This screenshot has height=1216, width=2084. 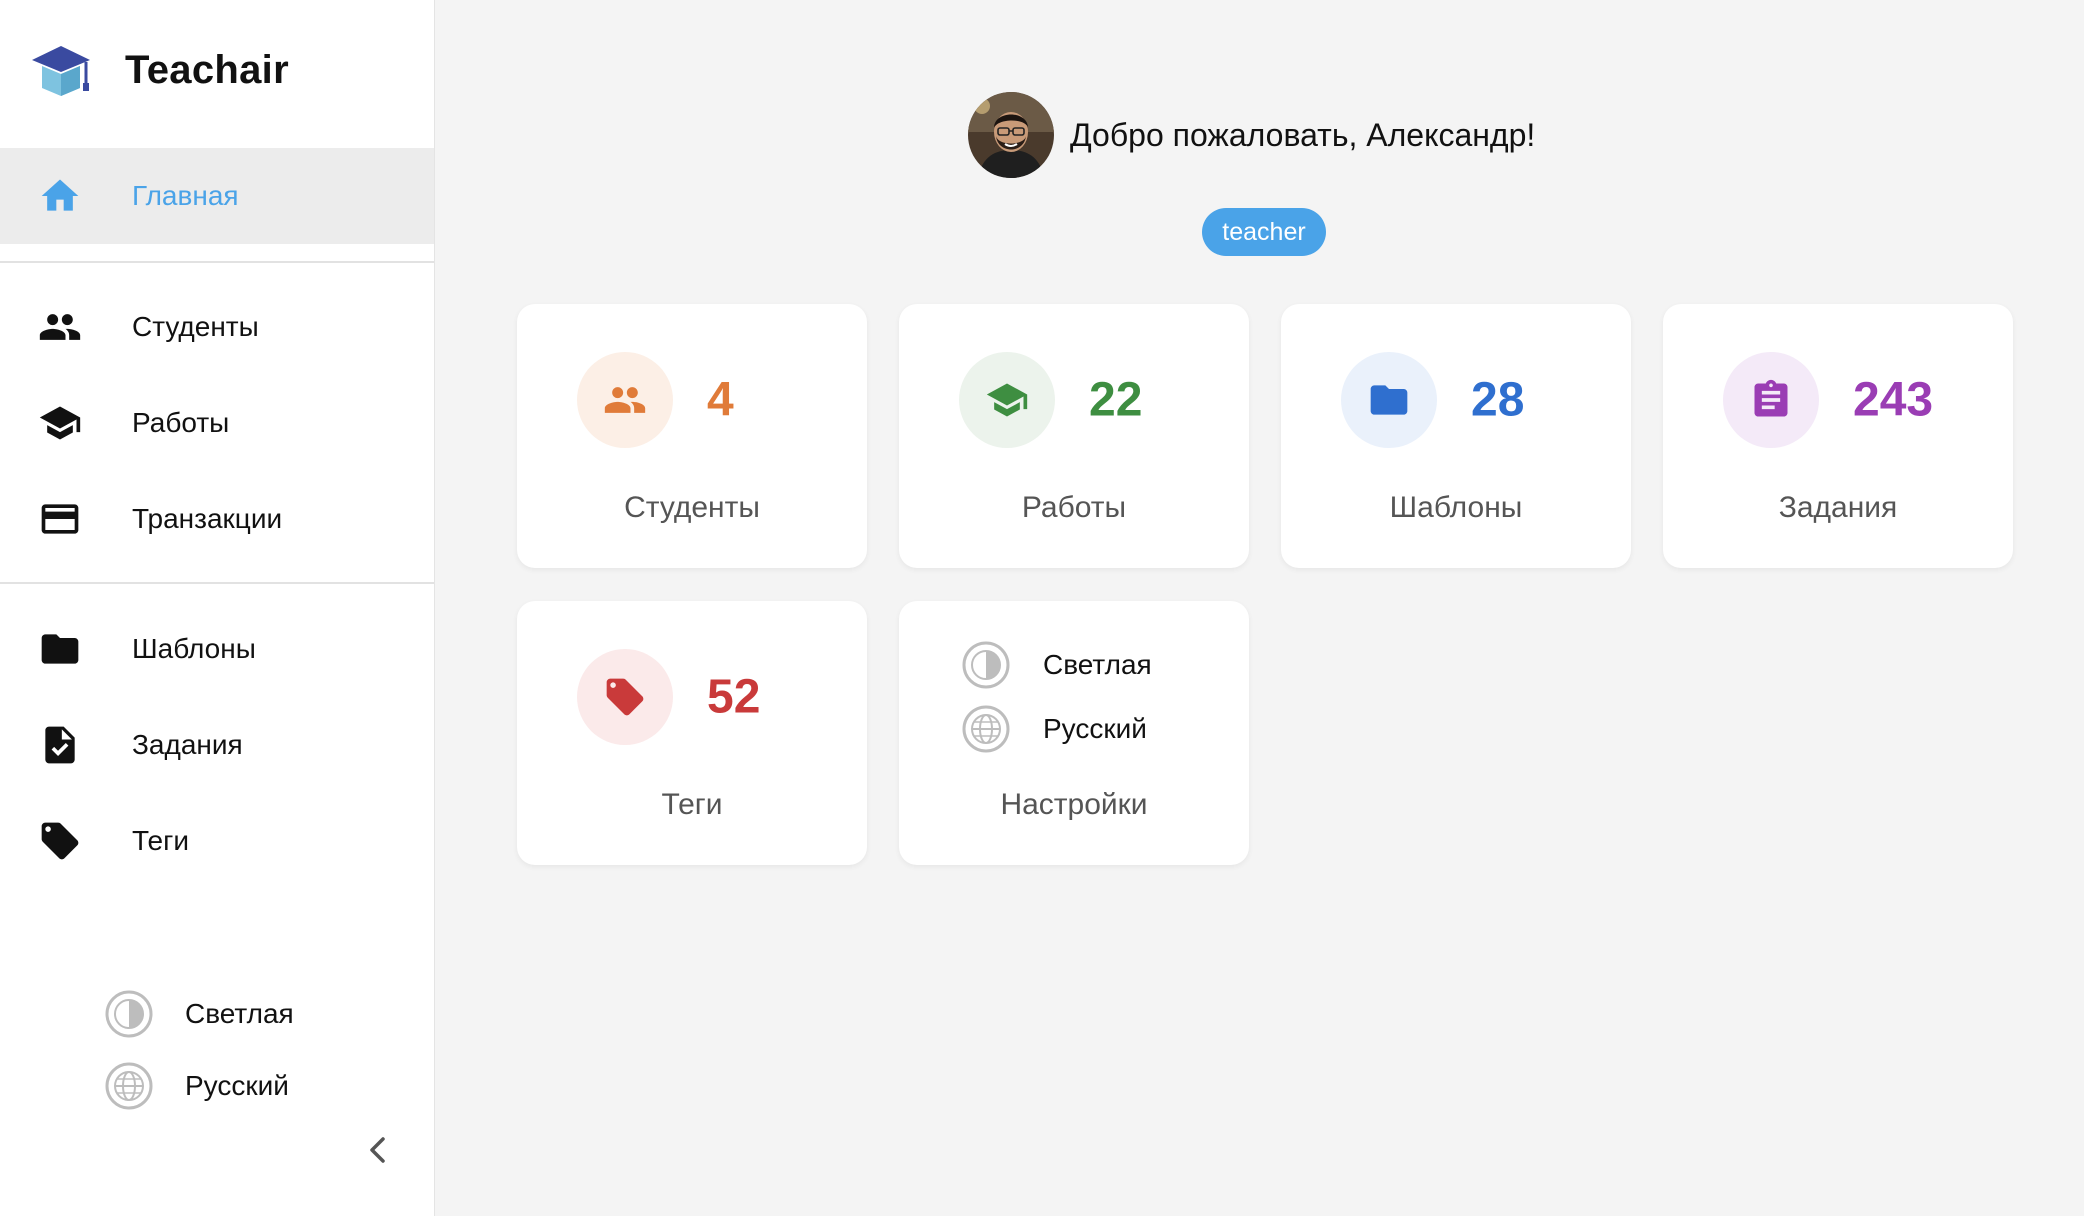 What do you see at coordinates (187, 744) in the screenshot?
I see `sidebar-item-label: Задания` at bounding box center [187, 744].